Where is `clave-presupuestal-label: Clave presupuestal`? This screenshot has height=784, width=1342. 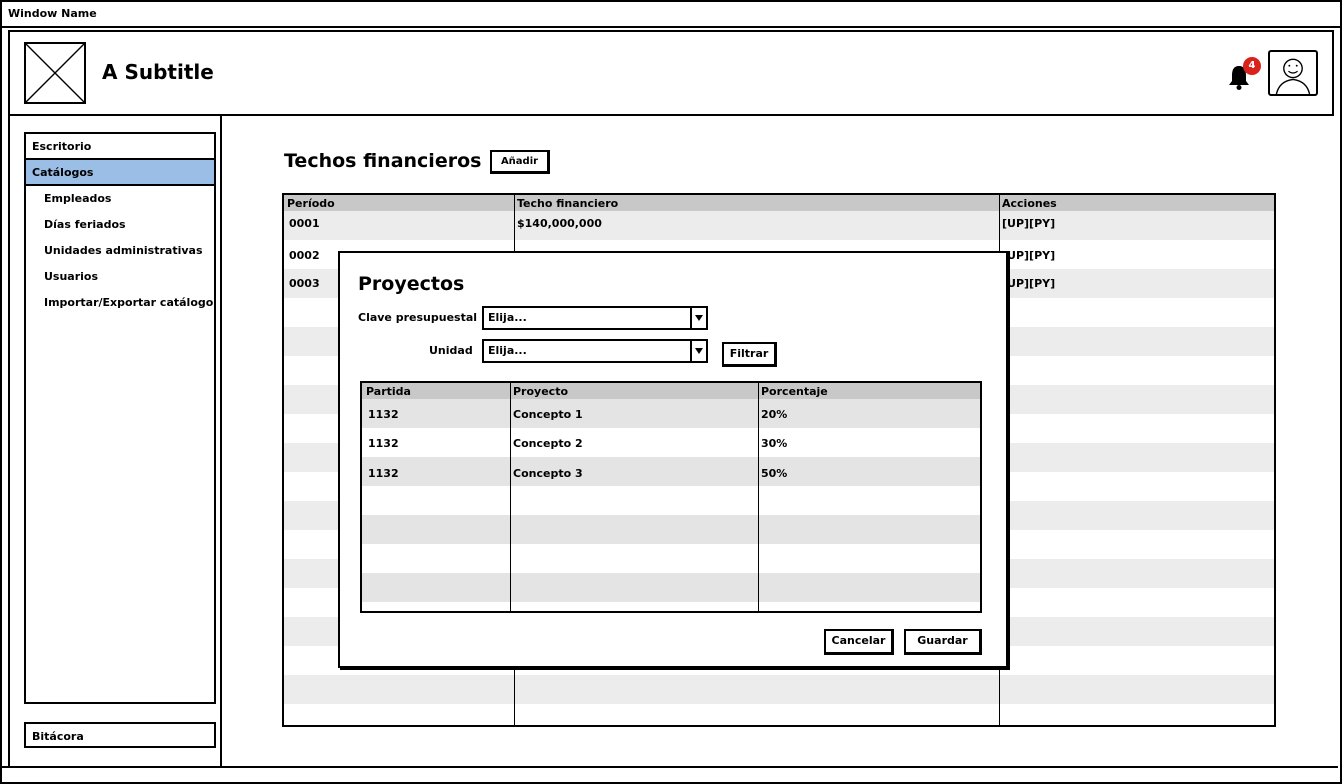
clave-presupuestal-label: Clave presupuestal is located at coordinates (418, 317).